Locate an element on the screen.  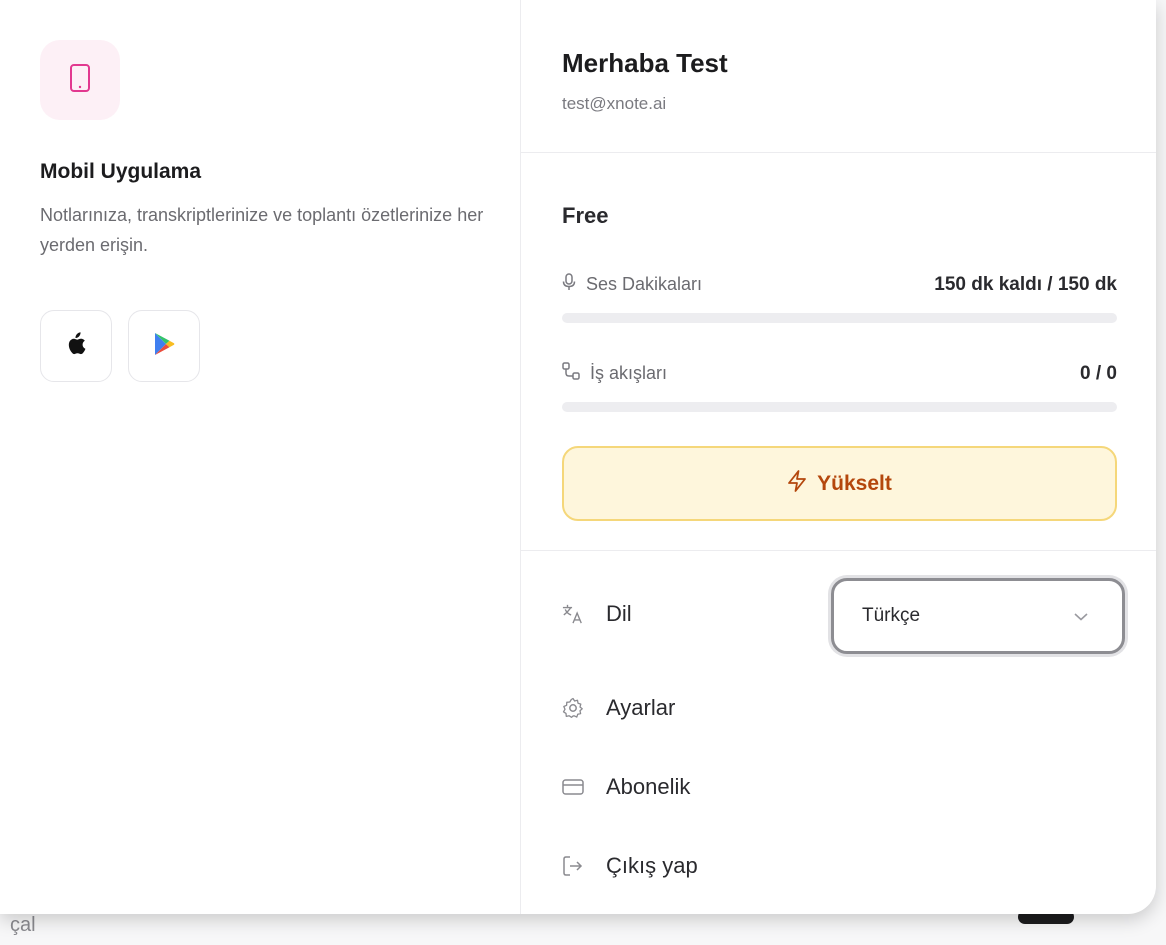
plan-name: Free is located at coordinates (585, 215).